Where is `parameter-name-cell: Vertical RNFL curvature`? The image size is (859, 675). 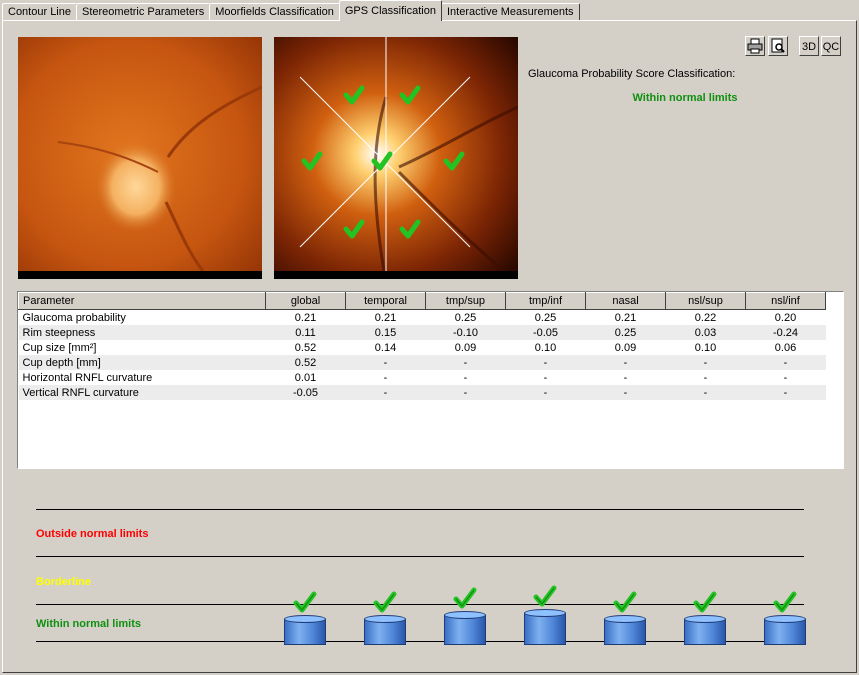 parameter-name-cell: Vertical RNFL curvature is located at coordinates (142, 392).